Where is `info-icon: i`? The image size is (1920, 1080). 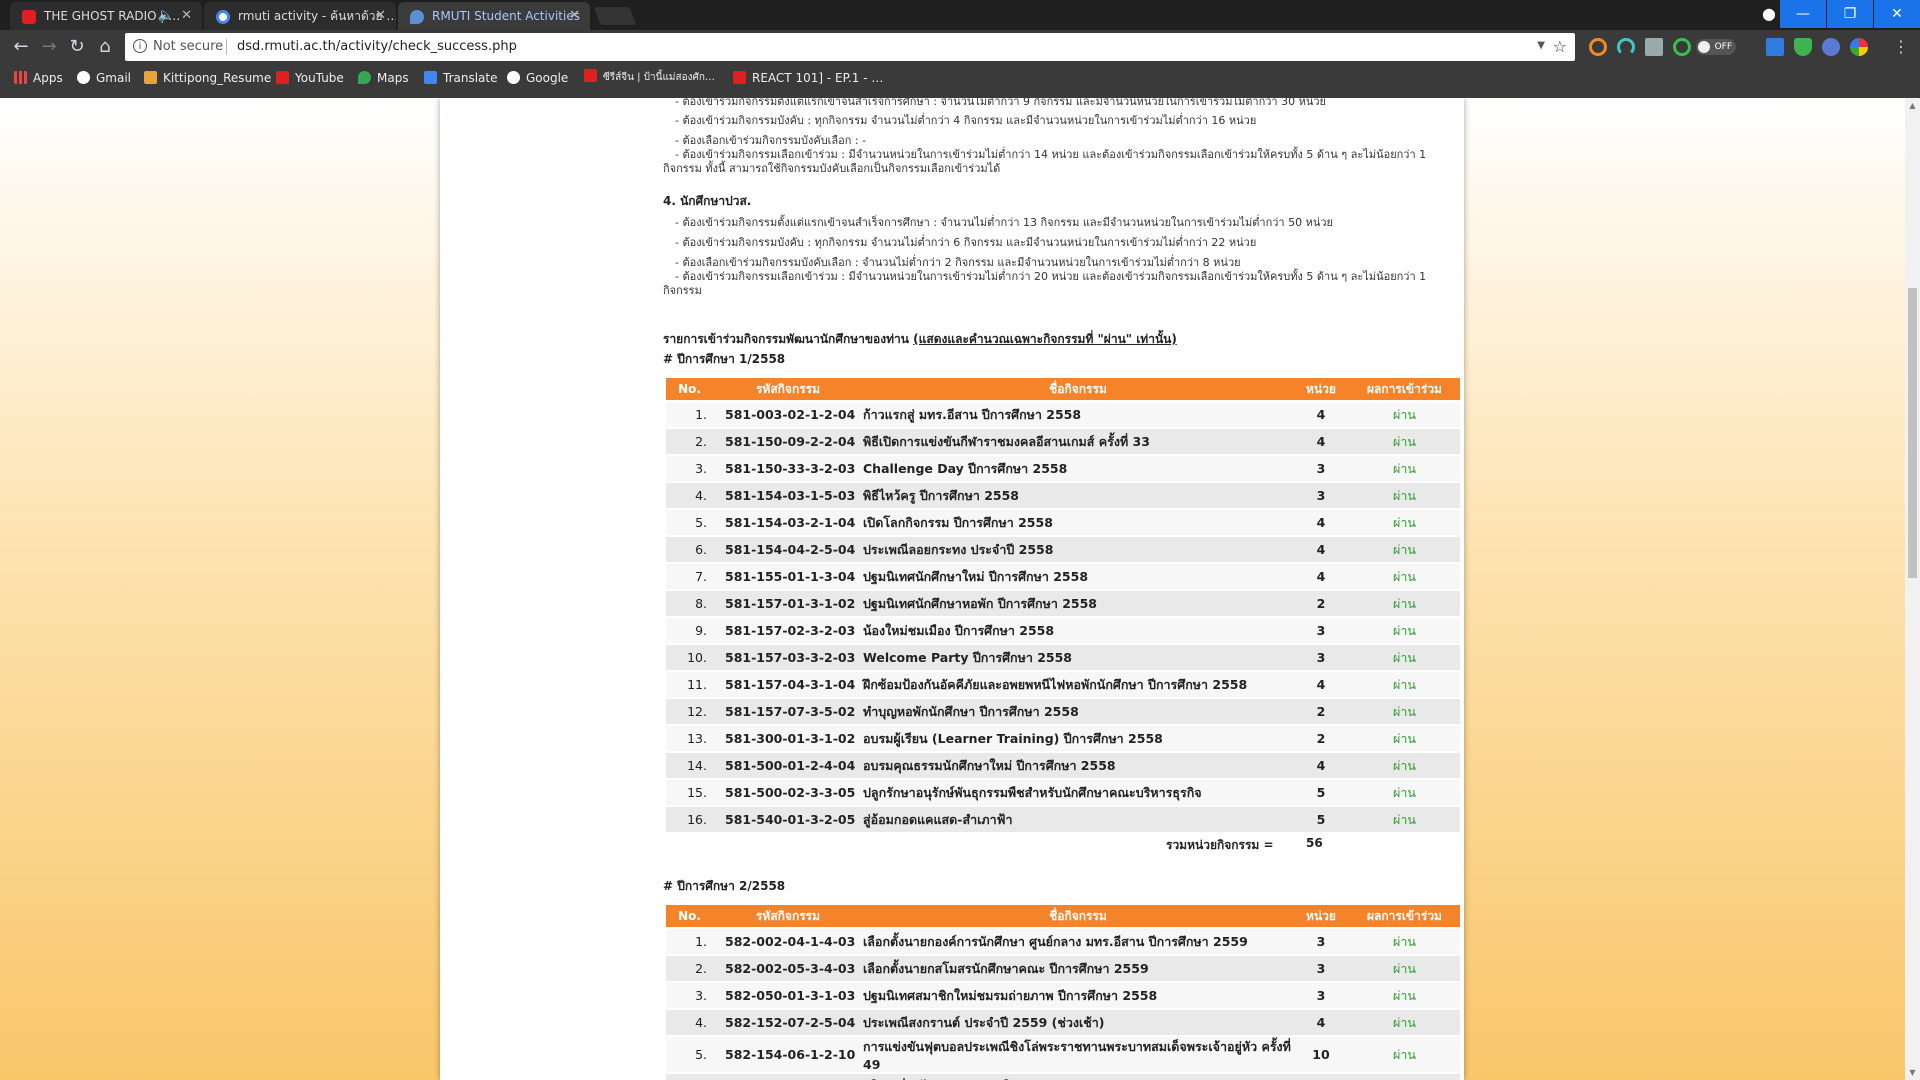 info-icon: i is located at coordinates (140, 46).